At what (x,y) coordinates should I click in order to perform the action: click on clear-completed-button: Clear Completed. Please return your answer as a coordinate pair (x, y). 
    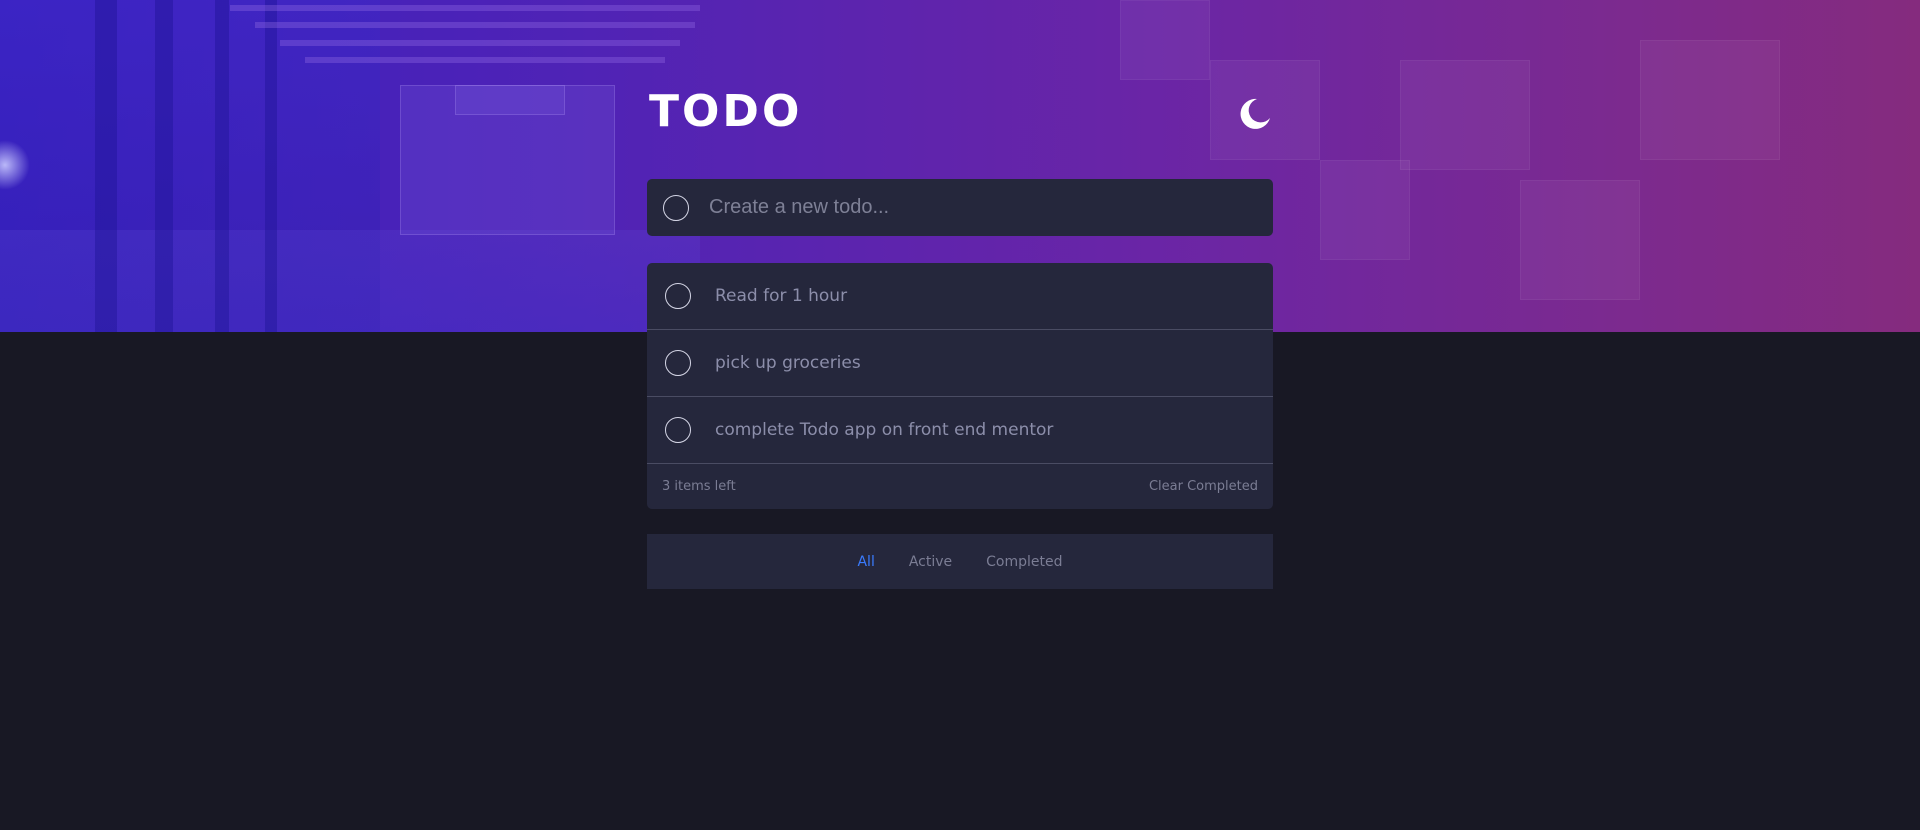
    Looking at the image, I should click on (1203, 486).